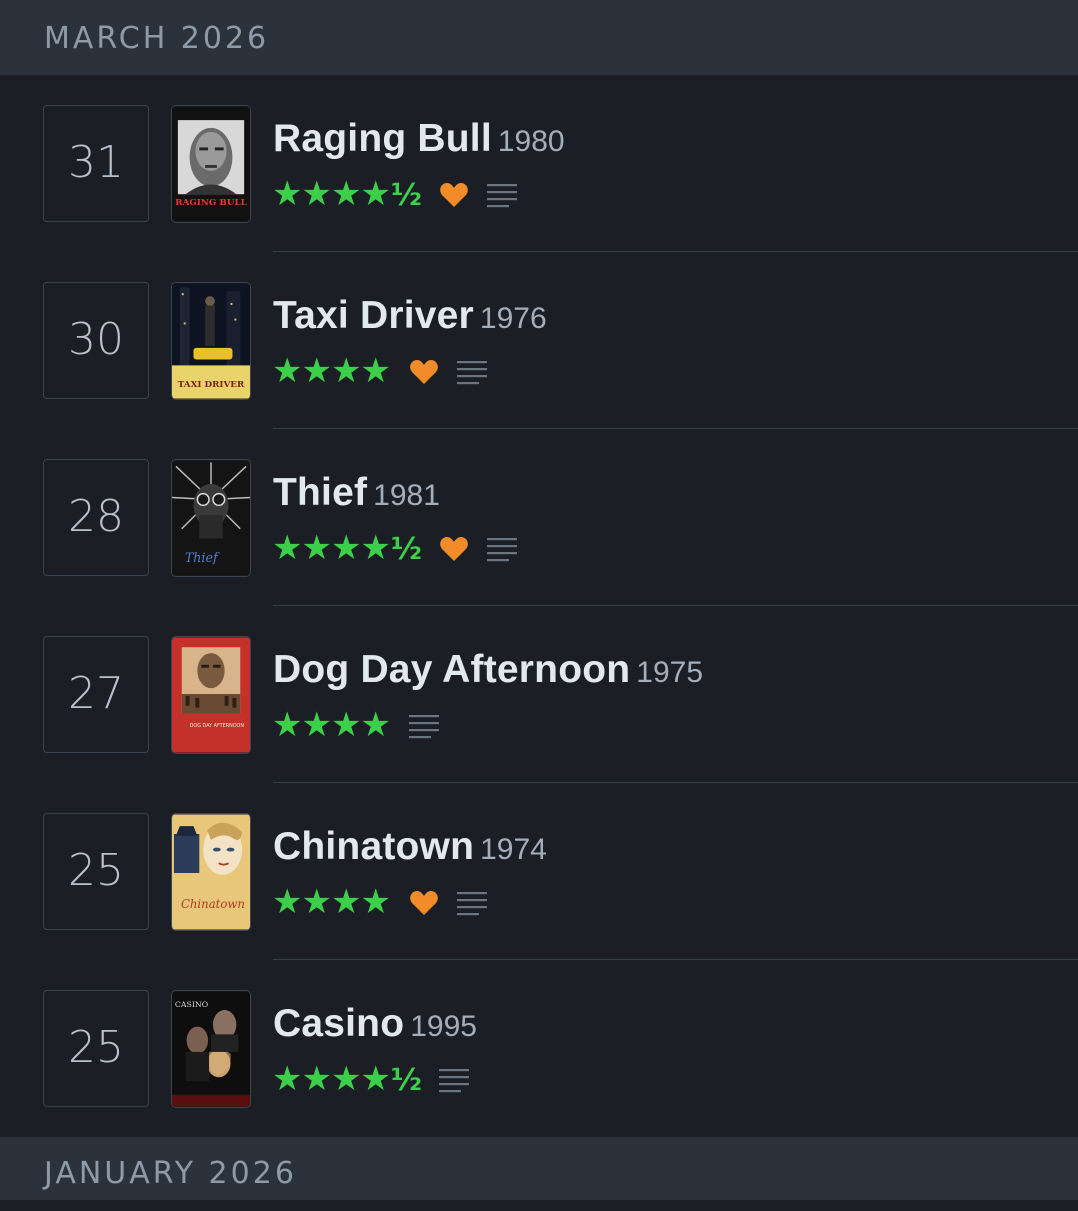 Image resolution: width=1078 pixels, height=1211 pixels. I want to click on raging-bull-poster-icon: RAGING BULL, so click(211, 164).